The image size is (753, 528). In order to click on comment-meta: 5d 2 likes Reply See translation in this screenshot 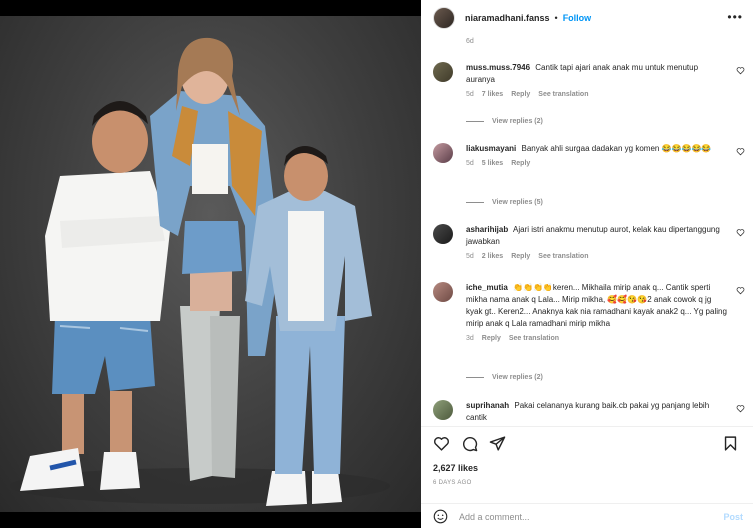, I will do `click(605, 256)`.